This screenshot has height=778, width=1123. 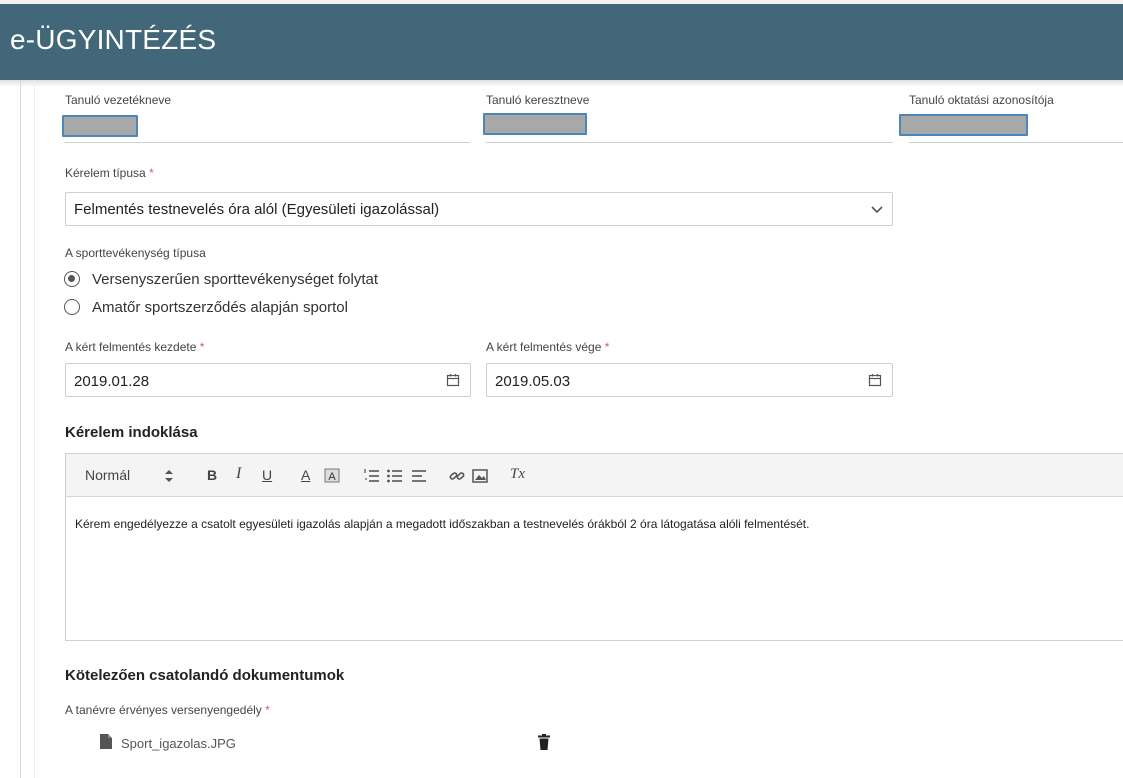 I want to click on justification-title: Kérelem indoklása, so click(x=131, y=432).